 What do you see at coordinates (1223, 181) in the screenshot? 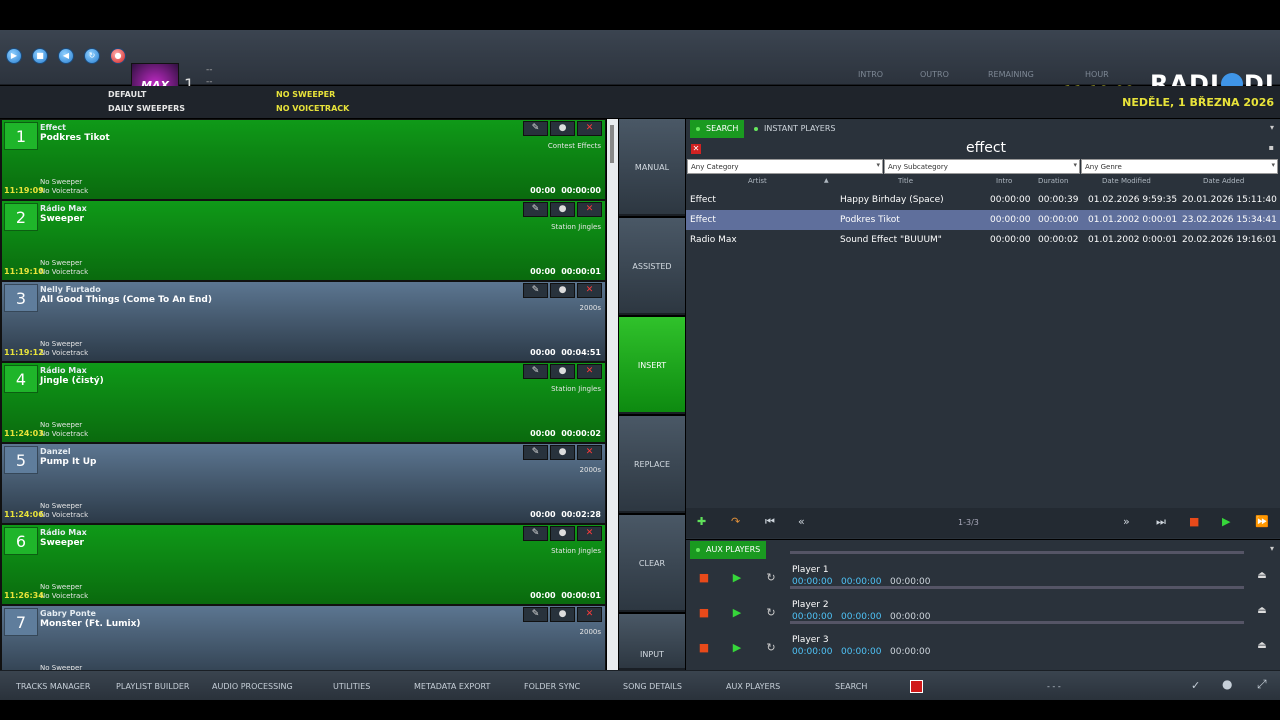
I see `col-date-added: Date Added` at bounding box center [1223, 181].